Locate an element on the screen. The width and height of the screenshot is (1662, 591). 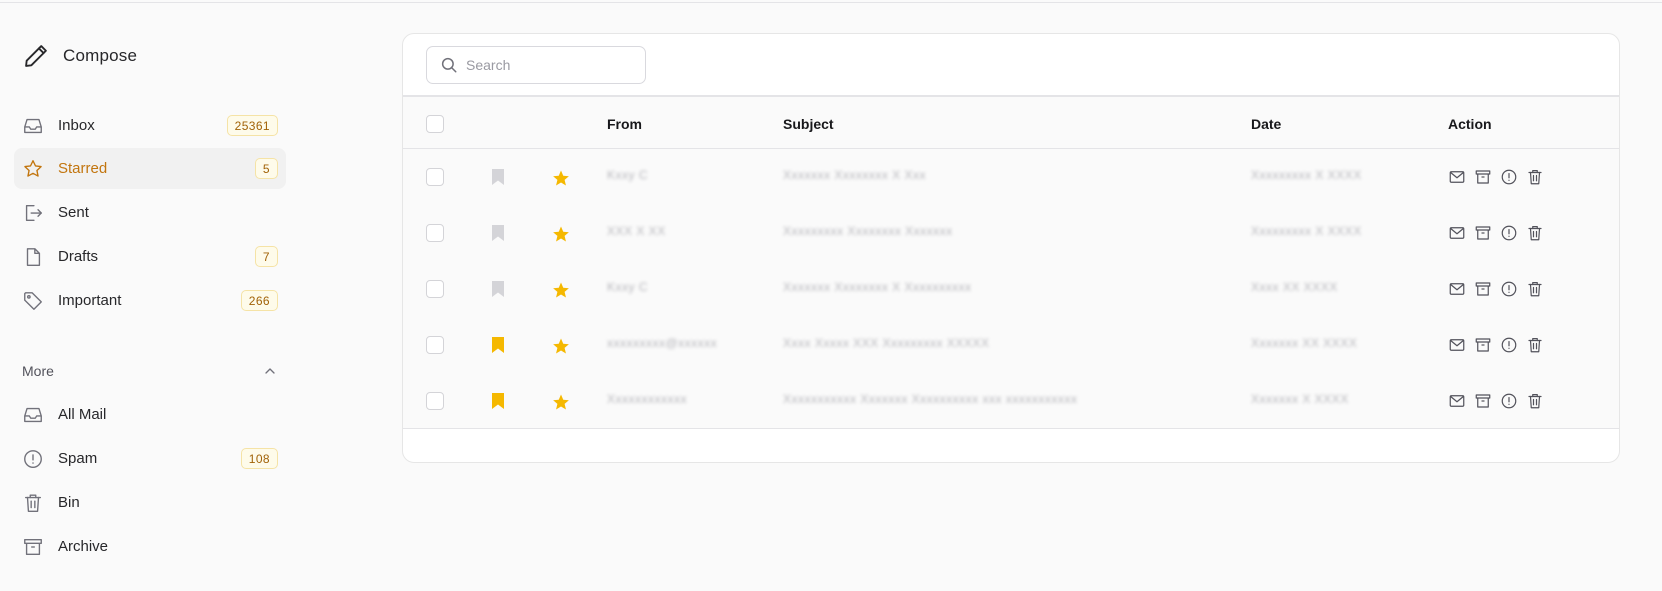
row-from: Xxxxxxxxxxxx is located at coordinates (647, 399).